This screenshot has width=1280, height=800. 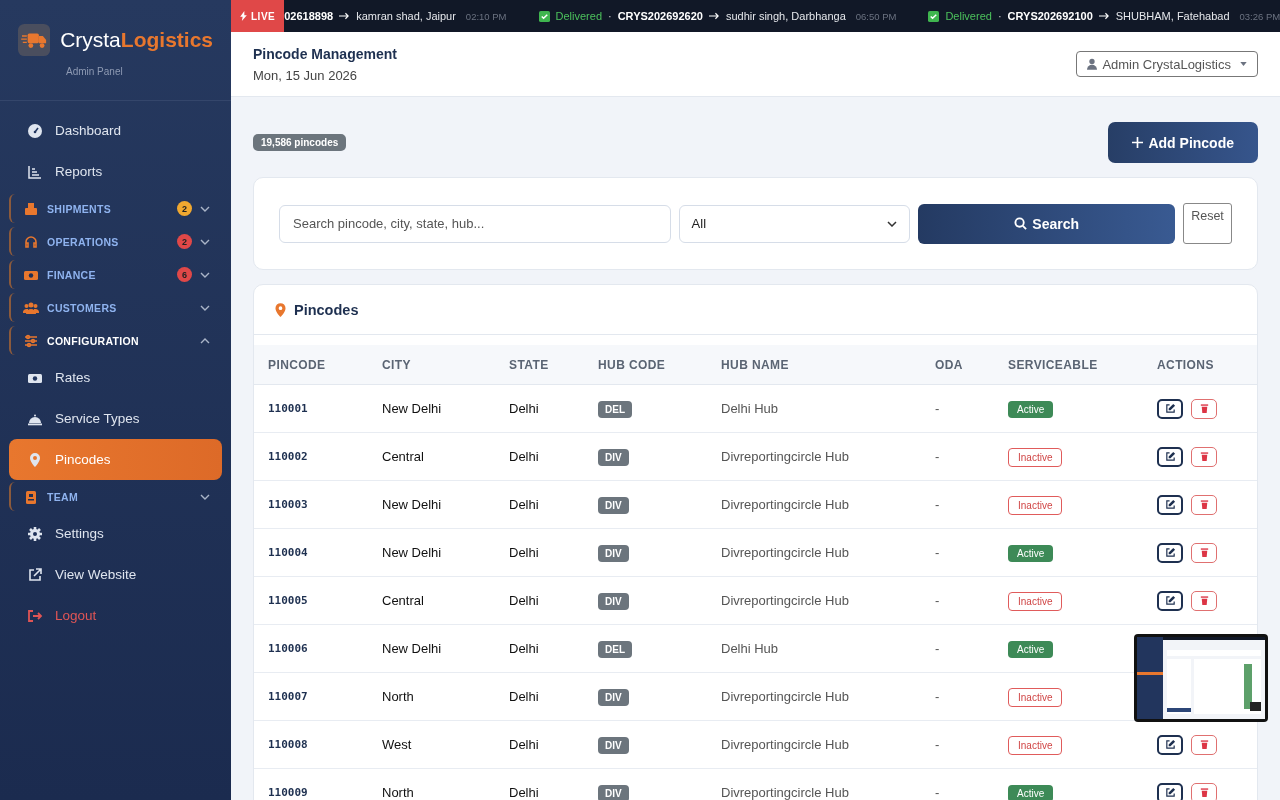 What do you see at coordinates (1167, 64) in the screenshot?
I see `user-menu: Admin CrystaLogistics` at bounding box center [1167, 64].